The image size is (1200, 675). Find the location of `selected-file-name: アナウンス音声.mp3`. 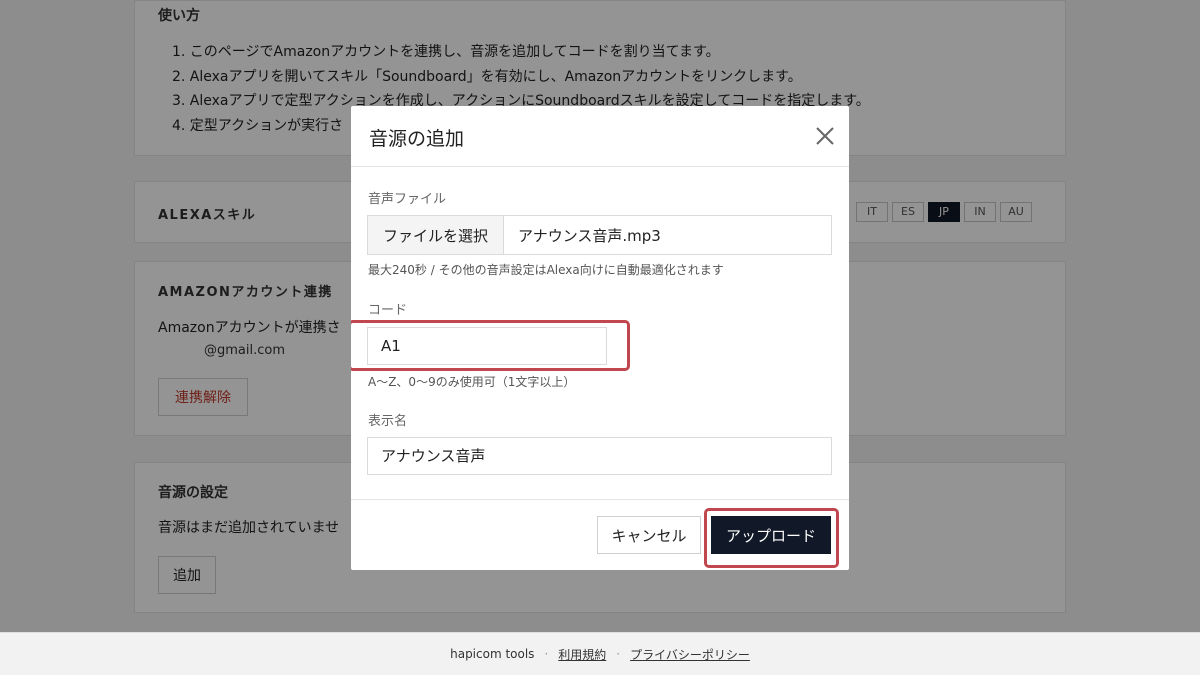

selected-file-name: アナウンス音声.mp3 is located at coordinates (589, 235).